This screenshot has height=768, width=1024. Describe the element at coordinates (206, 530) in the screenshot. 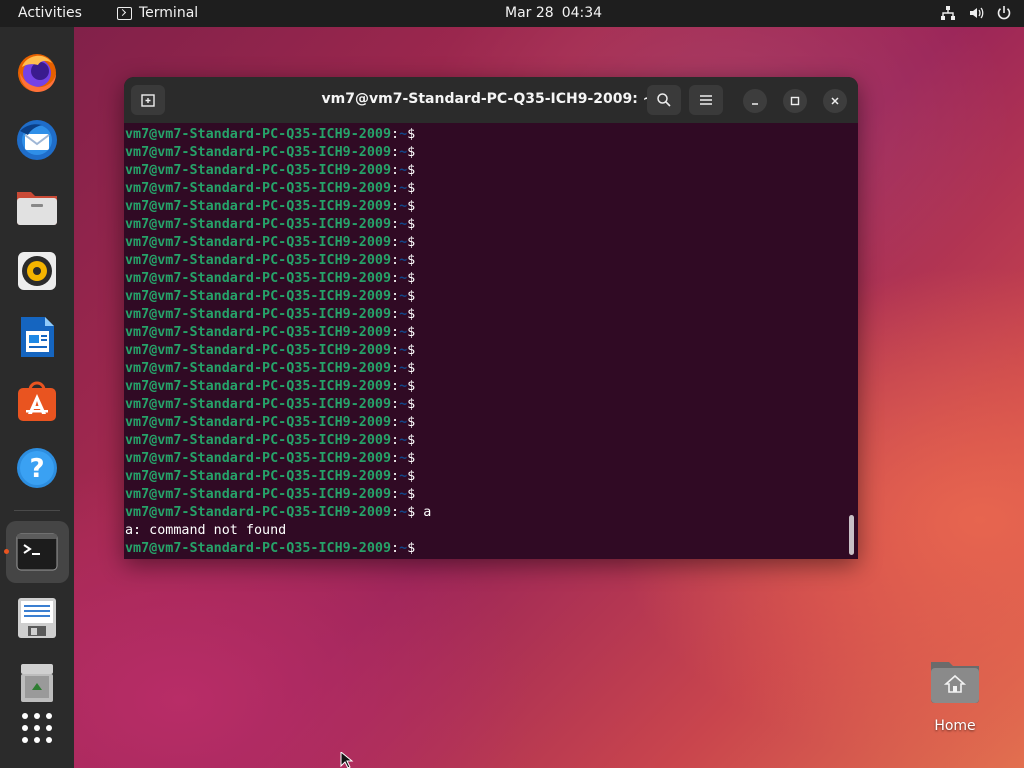

I see `terminal-output-line: a: command not found` at that location.